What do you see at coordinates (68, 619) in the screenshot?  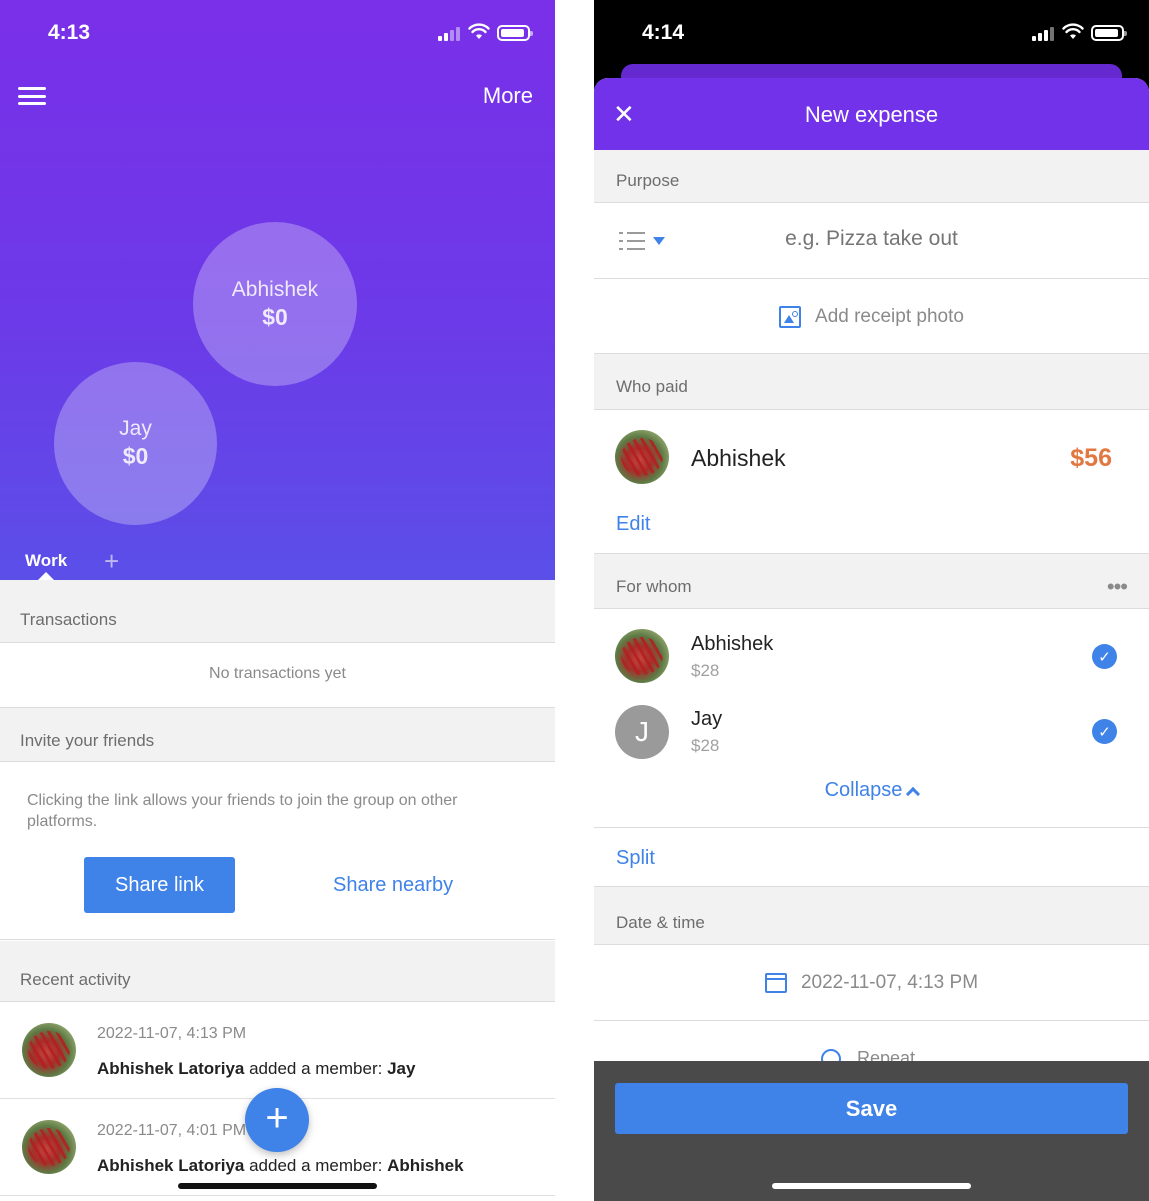 I see `section-title: Transactions` at bounding box center [68, 619].